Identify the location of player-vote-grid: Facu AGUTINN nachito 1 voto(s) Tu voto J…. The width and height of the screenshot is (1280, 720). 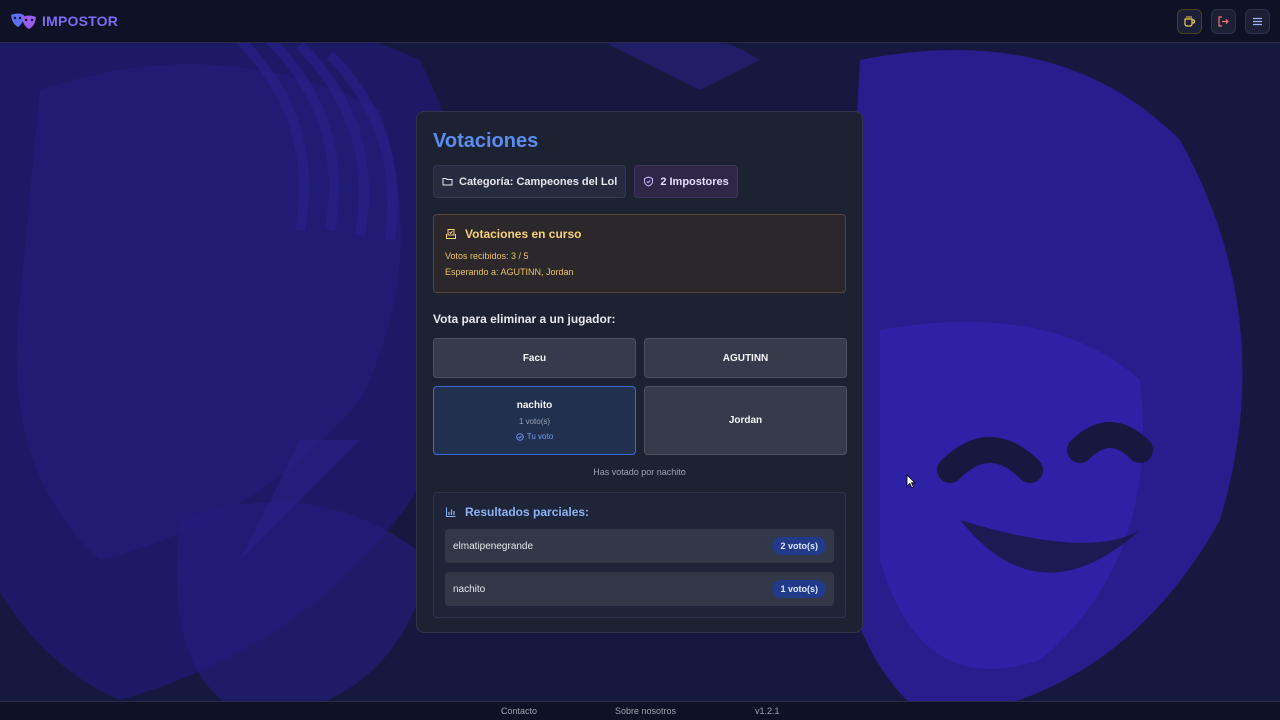
(640, 396).